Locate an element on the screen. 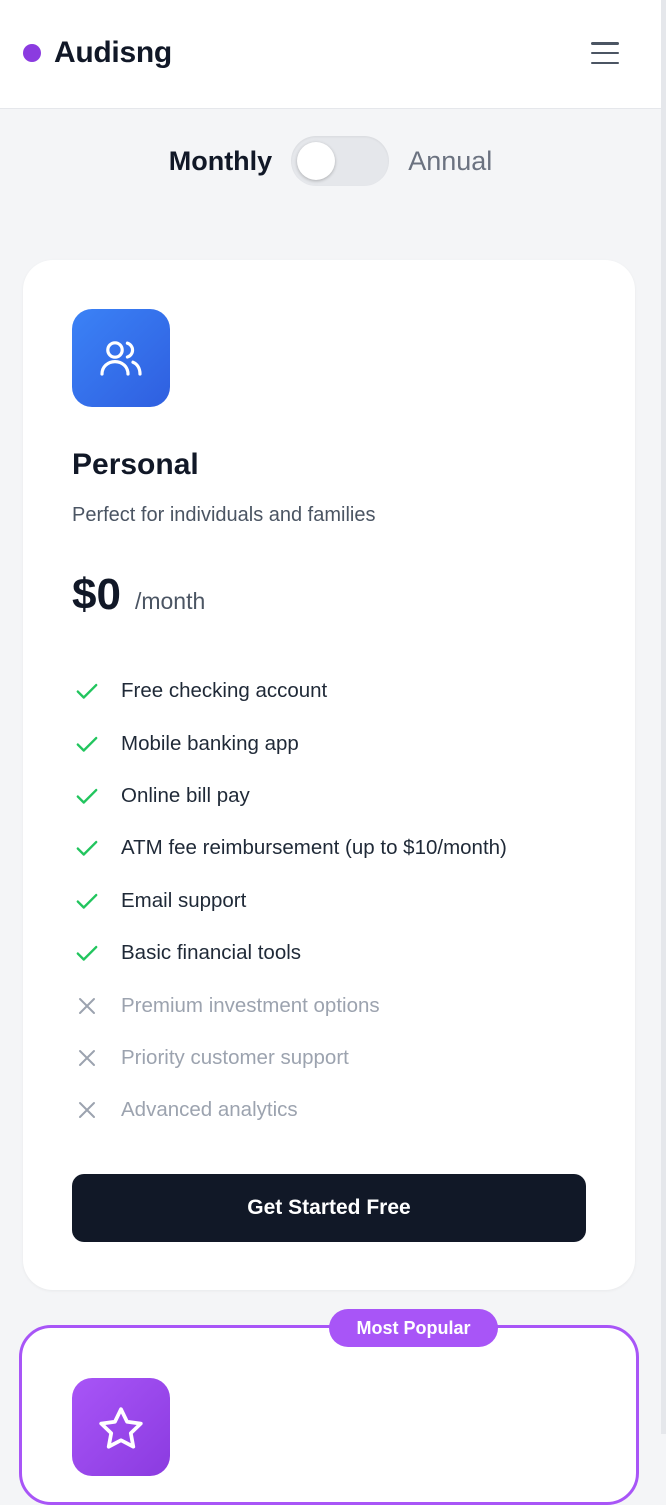 The image size is (666, 1505). plan-price: $0 is located at coordinates (96, 594).